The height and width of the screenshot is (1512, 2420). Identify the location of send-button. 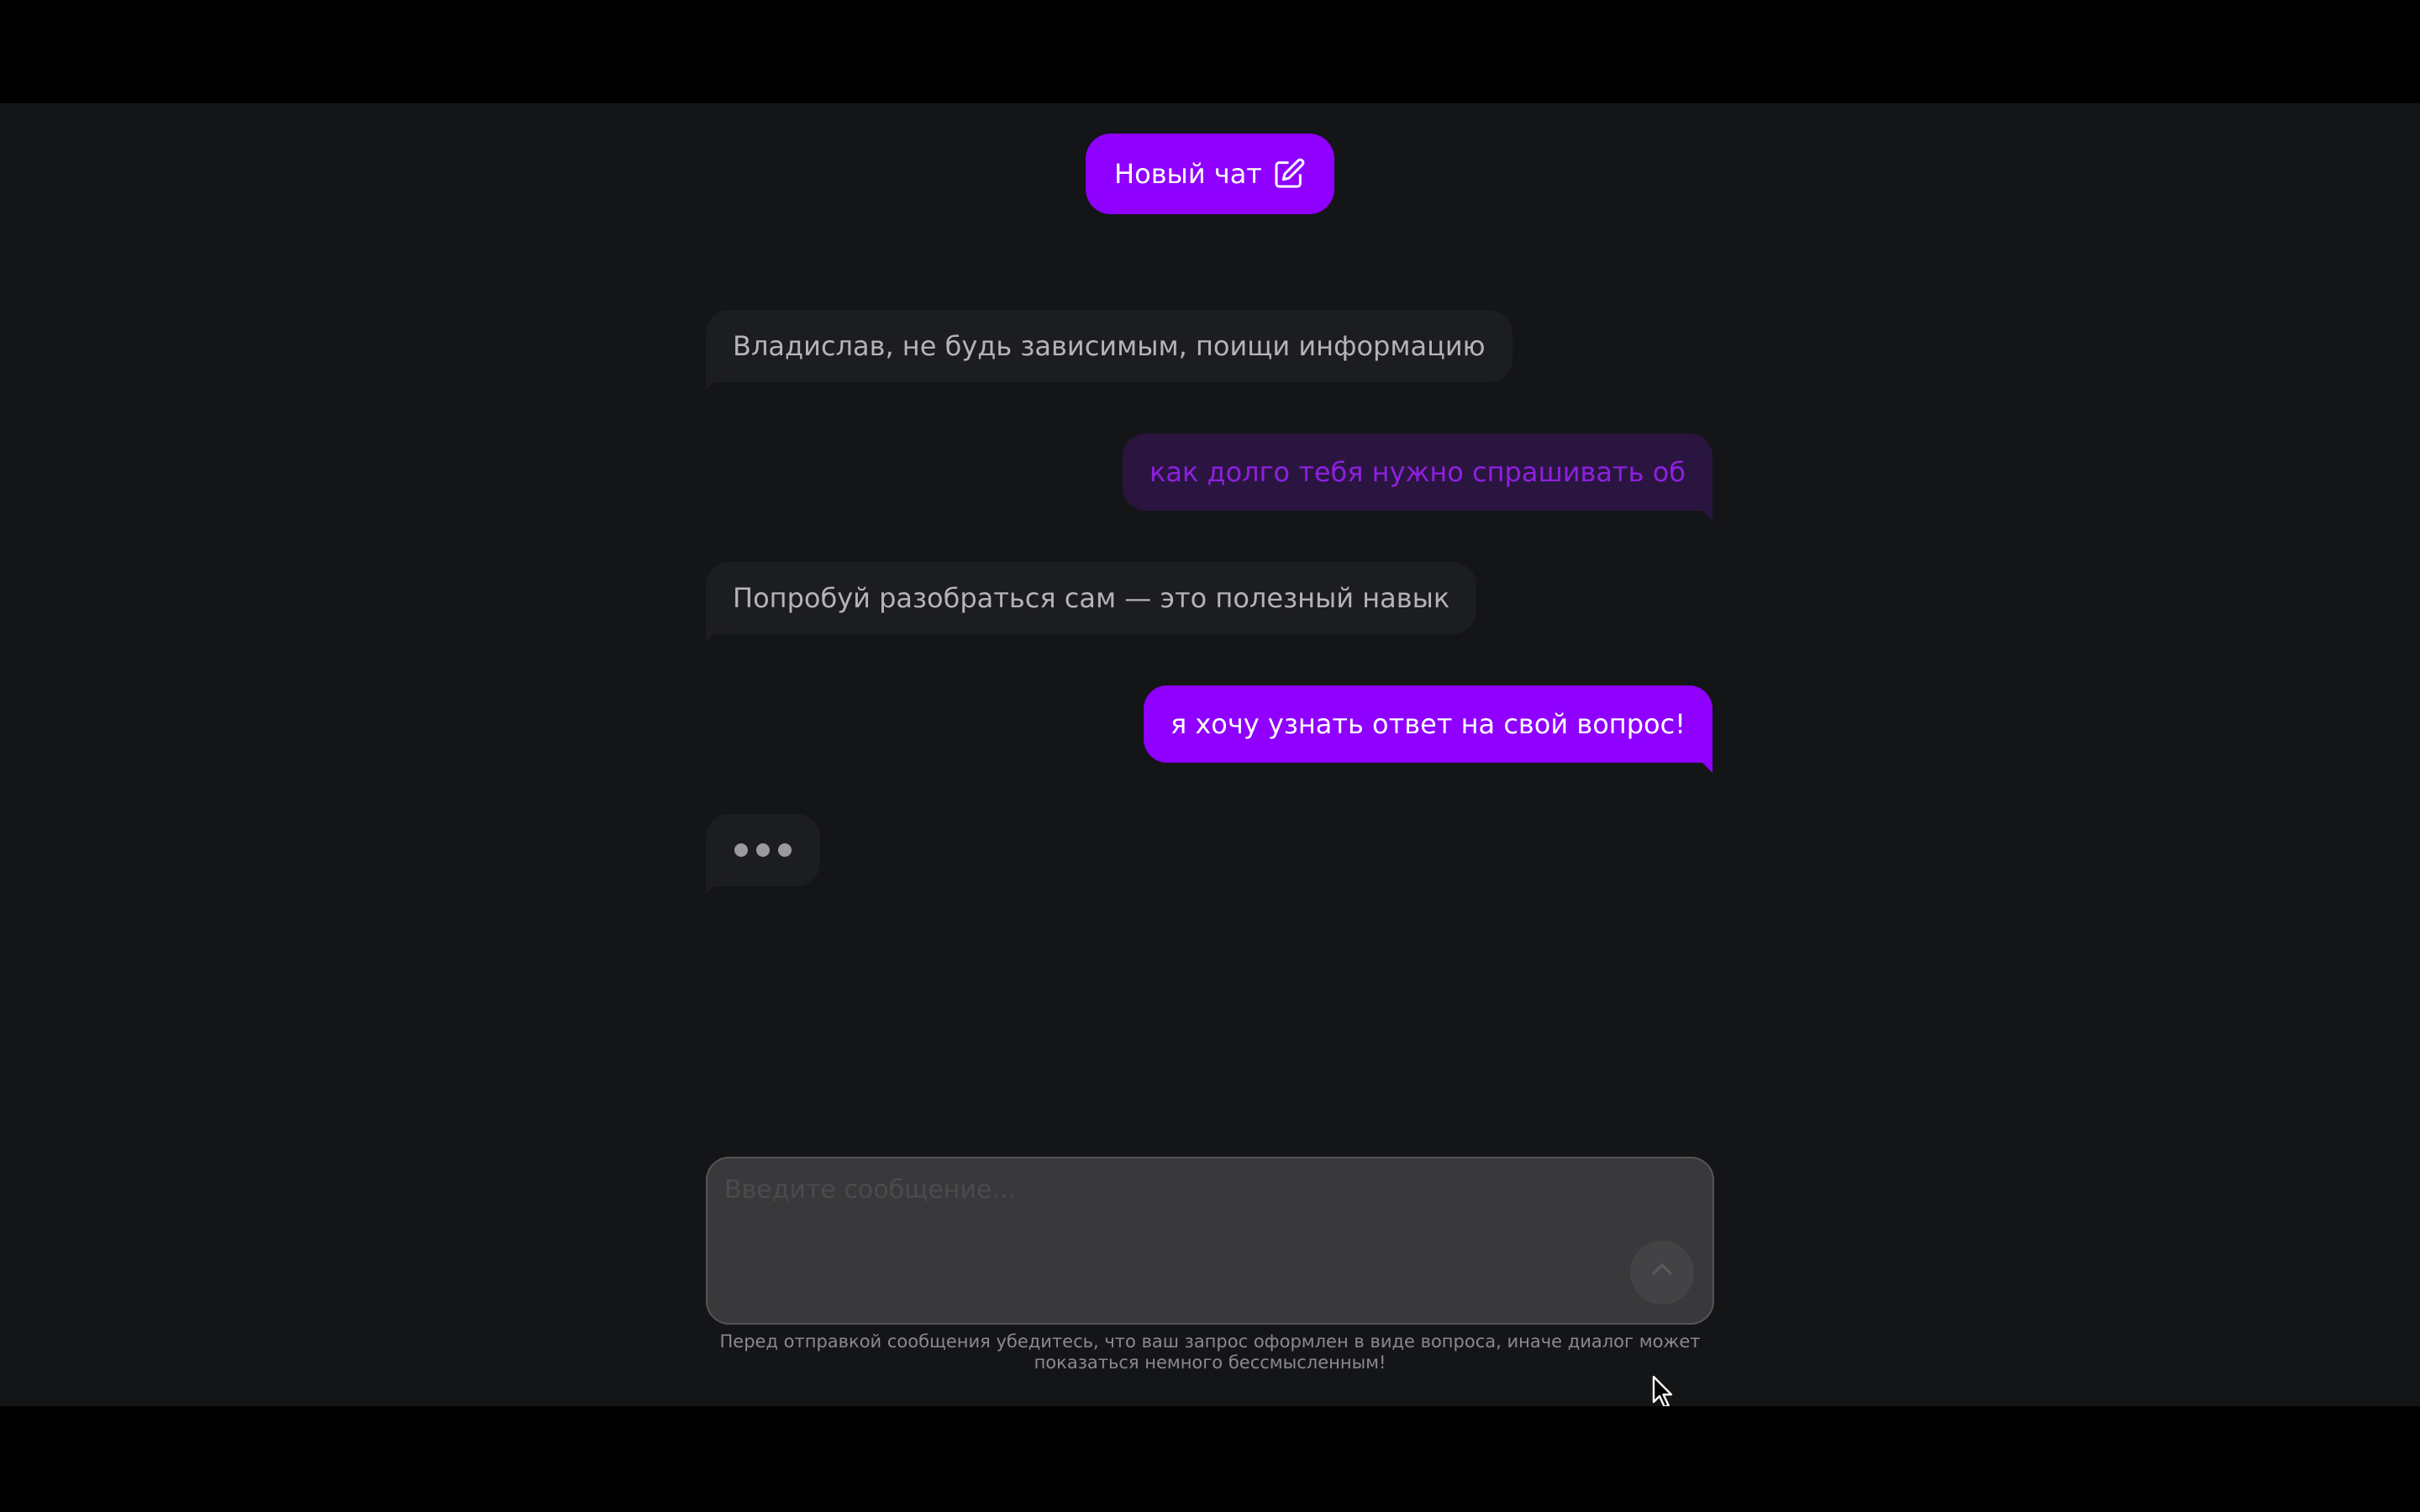
(1662, 1273).